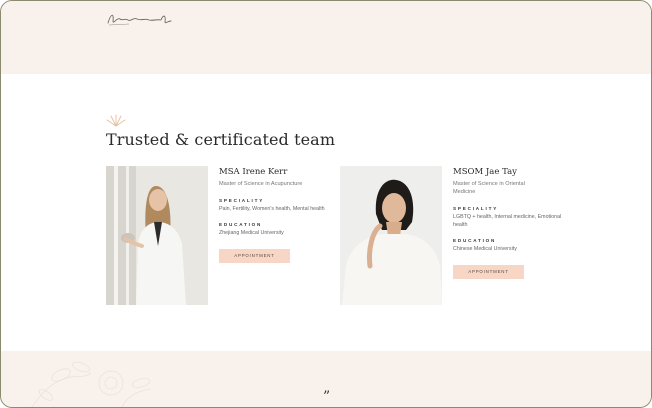 This screenshot has width=652, height=408. I want to click on education-value: Chinese Medical University, so click(485, 249).